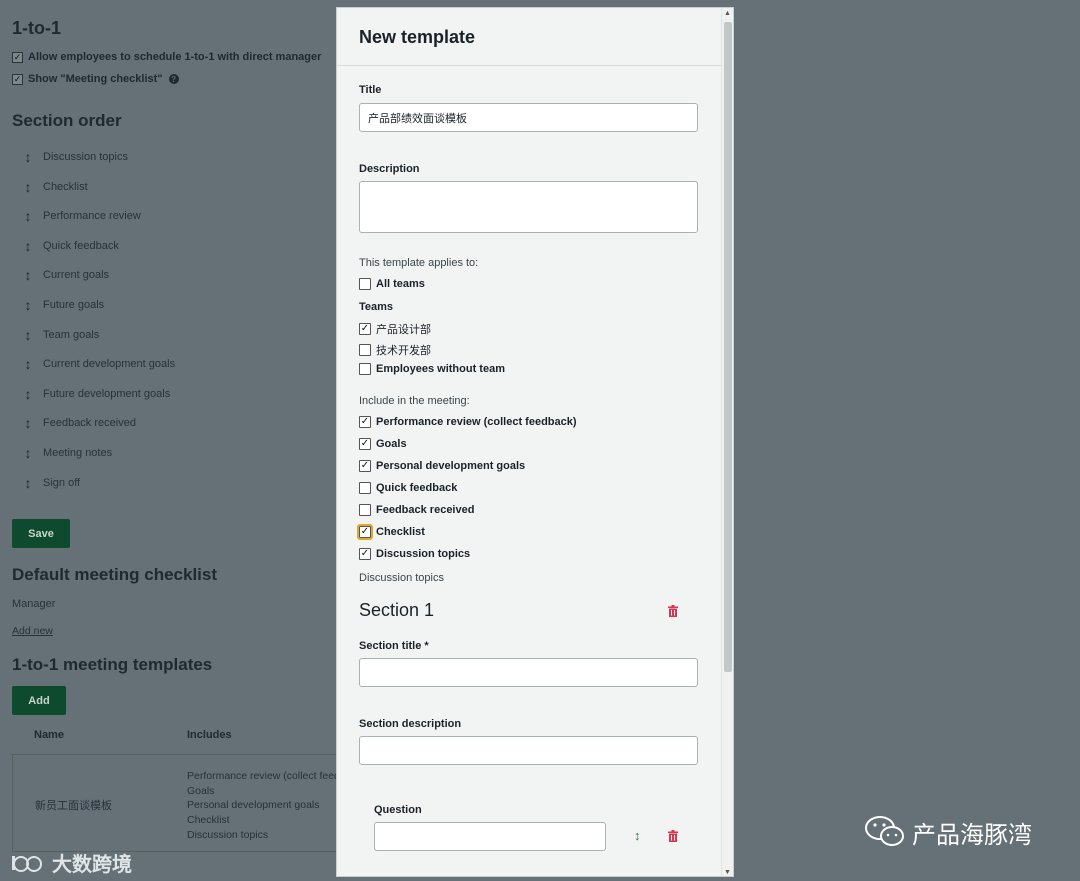 The width and height of the screenshot is (1080, 881). I want to click on team-checkbox-product-design: ✓ 产品设计部, so click(395, 329).